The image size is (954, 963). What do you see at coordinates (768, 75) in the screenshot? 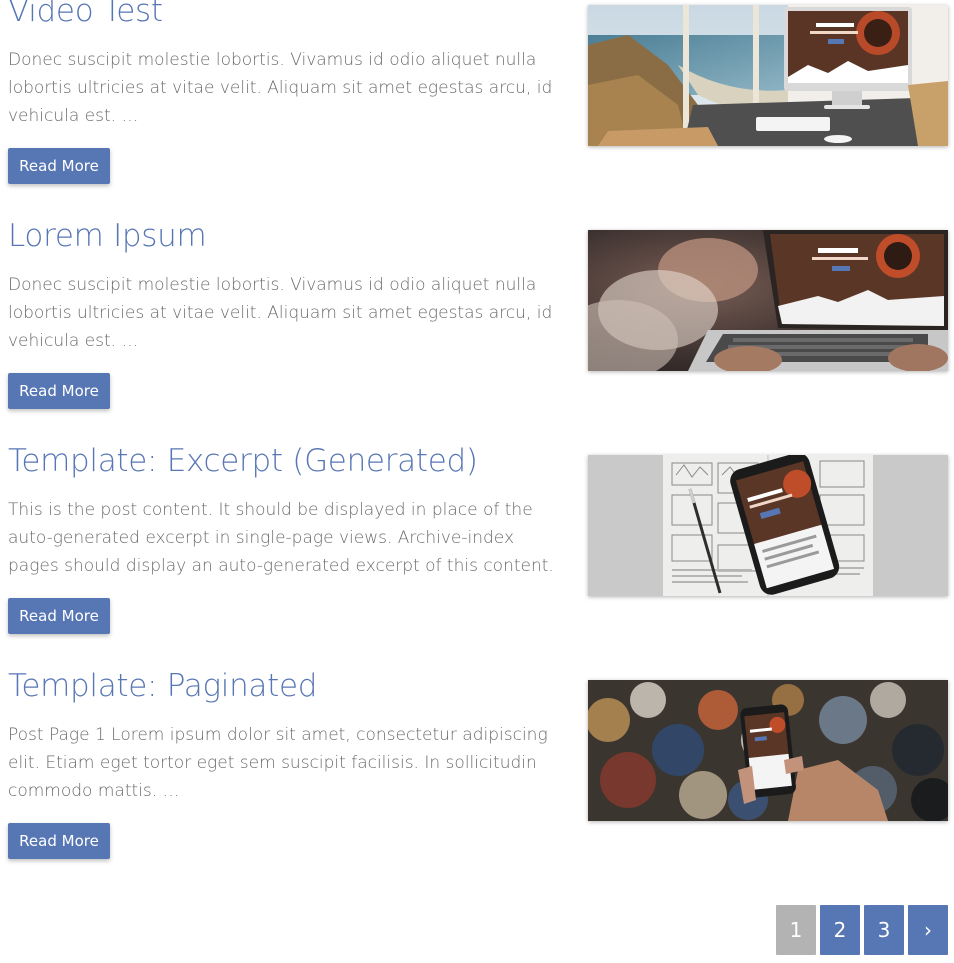
I see `post-thumbnail-desk-imac` at bounding box center [768, 75].